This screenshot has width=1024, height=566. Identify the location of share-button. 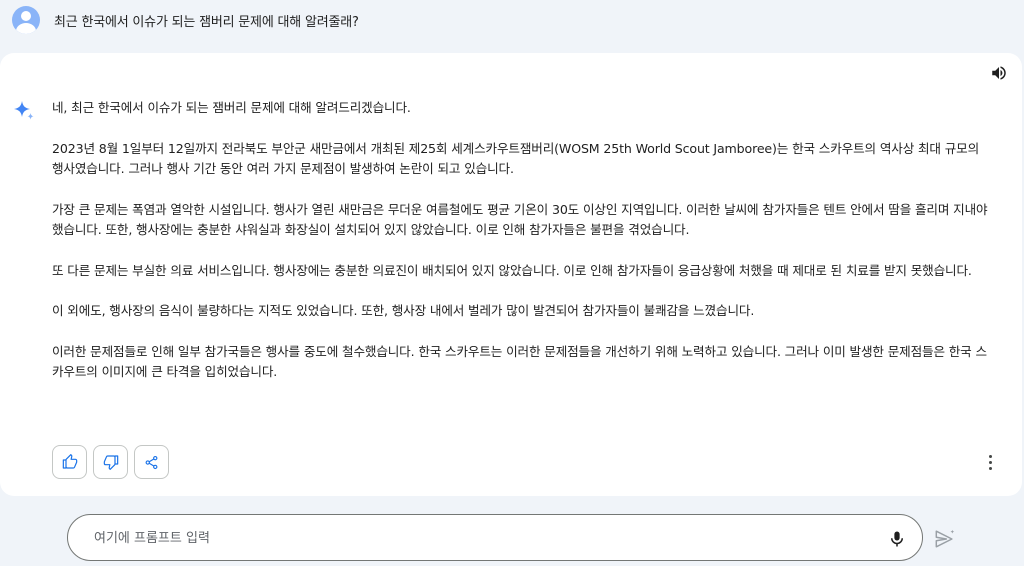
(151, 462).